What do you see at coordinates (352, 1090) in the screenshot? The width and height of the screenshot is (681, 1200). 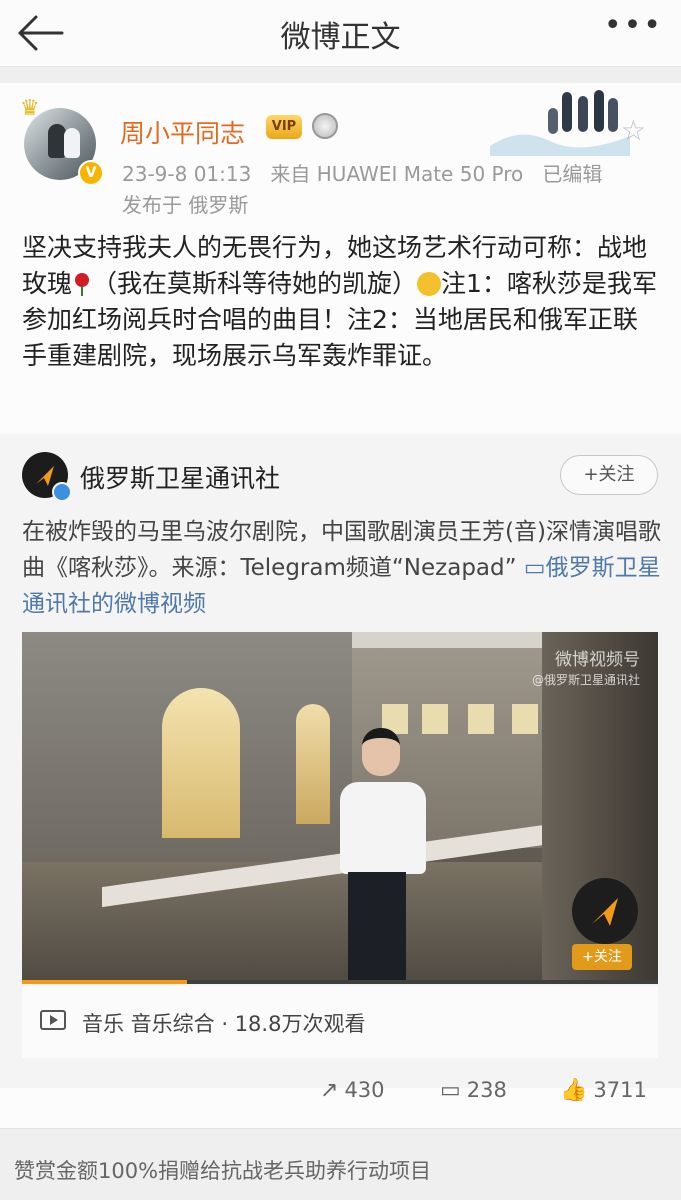 I see `repost-button: ↗ 430` at bounding box center [352, 1090].